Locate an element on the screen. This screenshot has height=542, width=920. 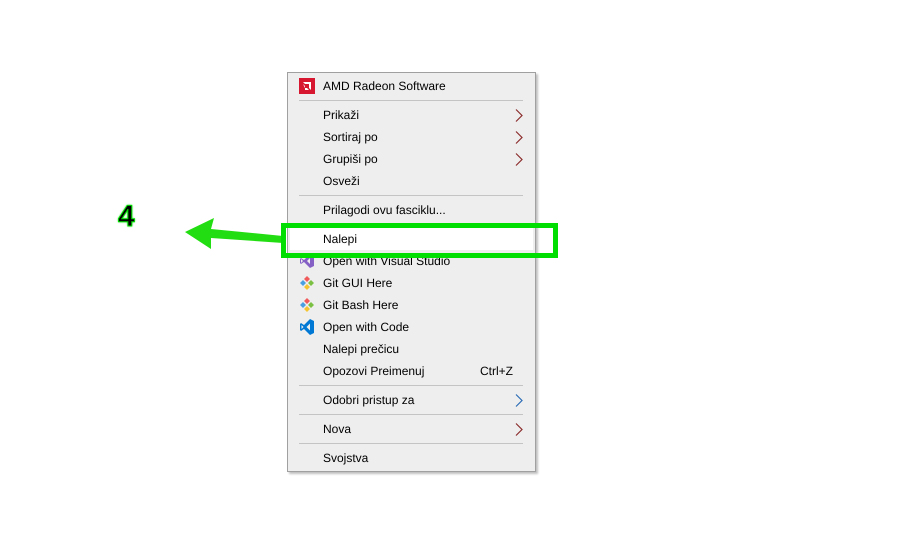
menu-item: Nalepi is located at coordinates (411, 239).